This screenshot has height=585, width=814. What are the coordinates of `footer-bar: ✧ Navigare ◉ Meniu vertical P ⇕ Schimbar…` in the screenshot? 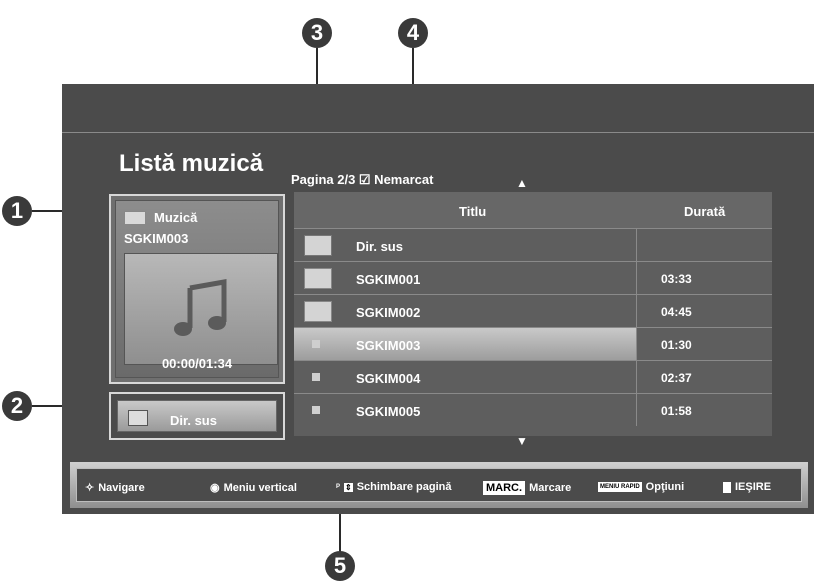 It's located at (439, 485).